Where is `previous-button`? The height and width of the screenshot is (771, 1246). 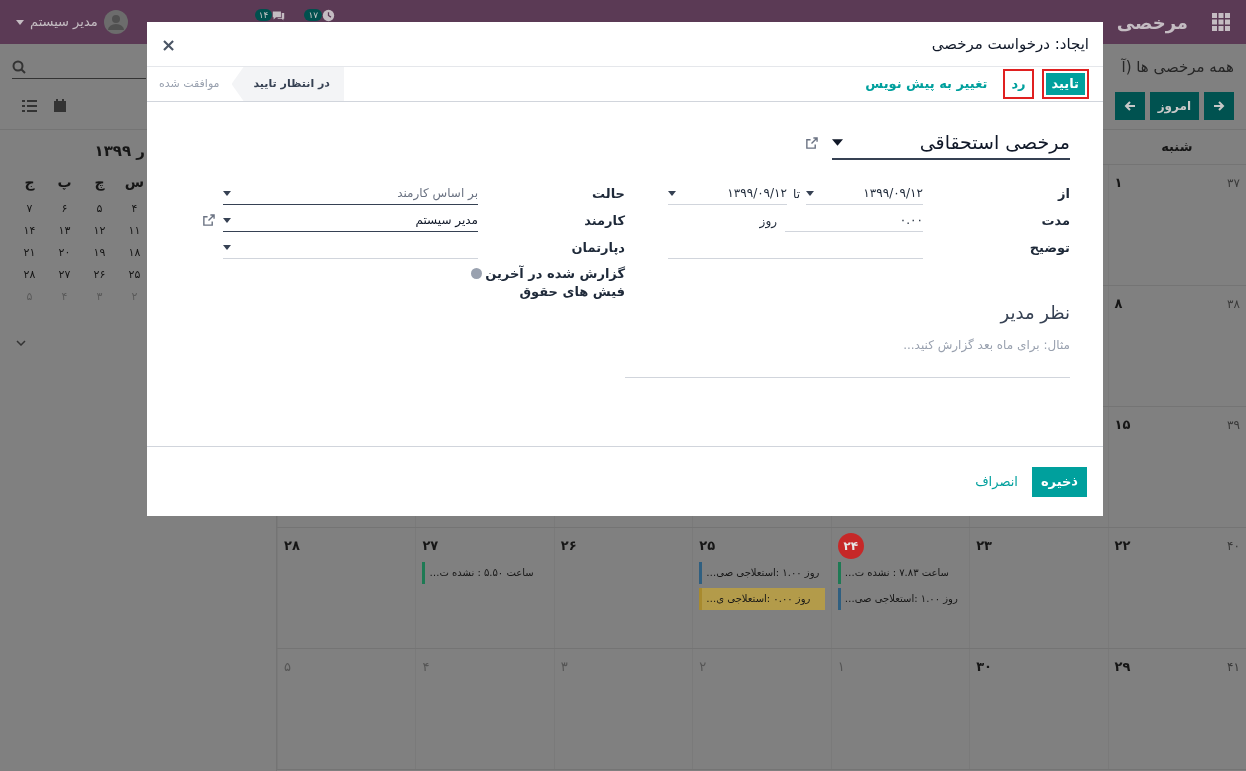
previous-button is located at coordinates (1219, 106).